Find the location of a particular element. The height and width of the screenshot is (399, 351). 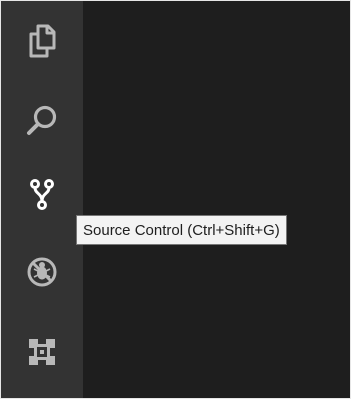

source-control-button is located at coordinates (42, 195).